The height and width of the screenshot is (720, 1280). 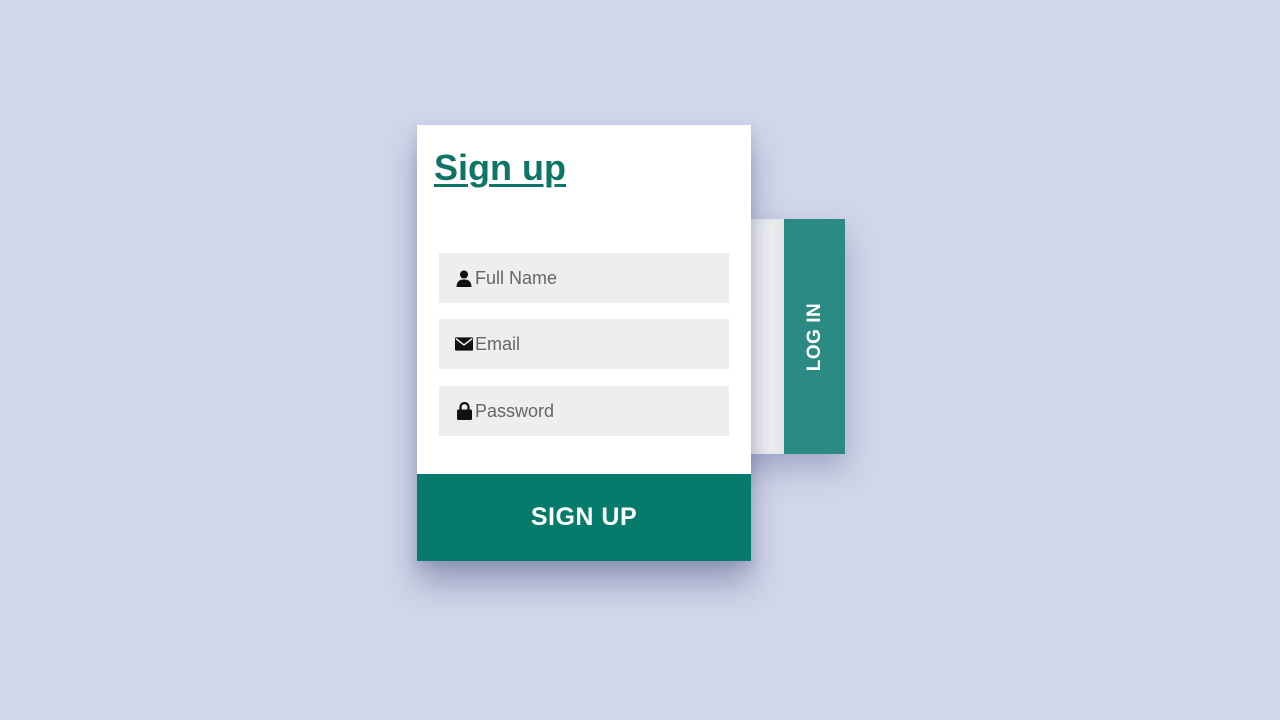 What do you see at coordinates (595, 278) in the screenshot?
I see `full-name-input` at bounding box center [595, 278].